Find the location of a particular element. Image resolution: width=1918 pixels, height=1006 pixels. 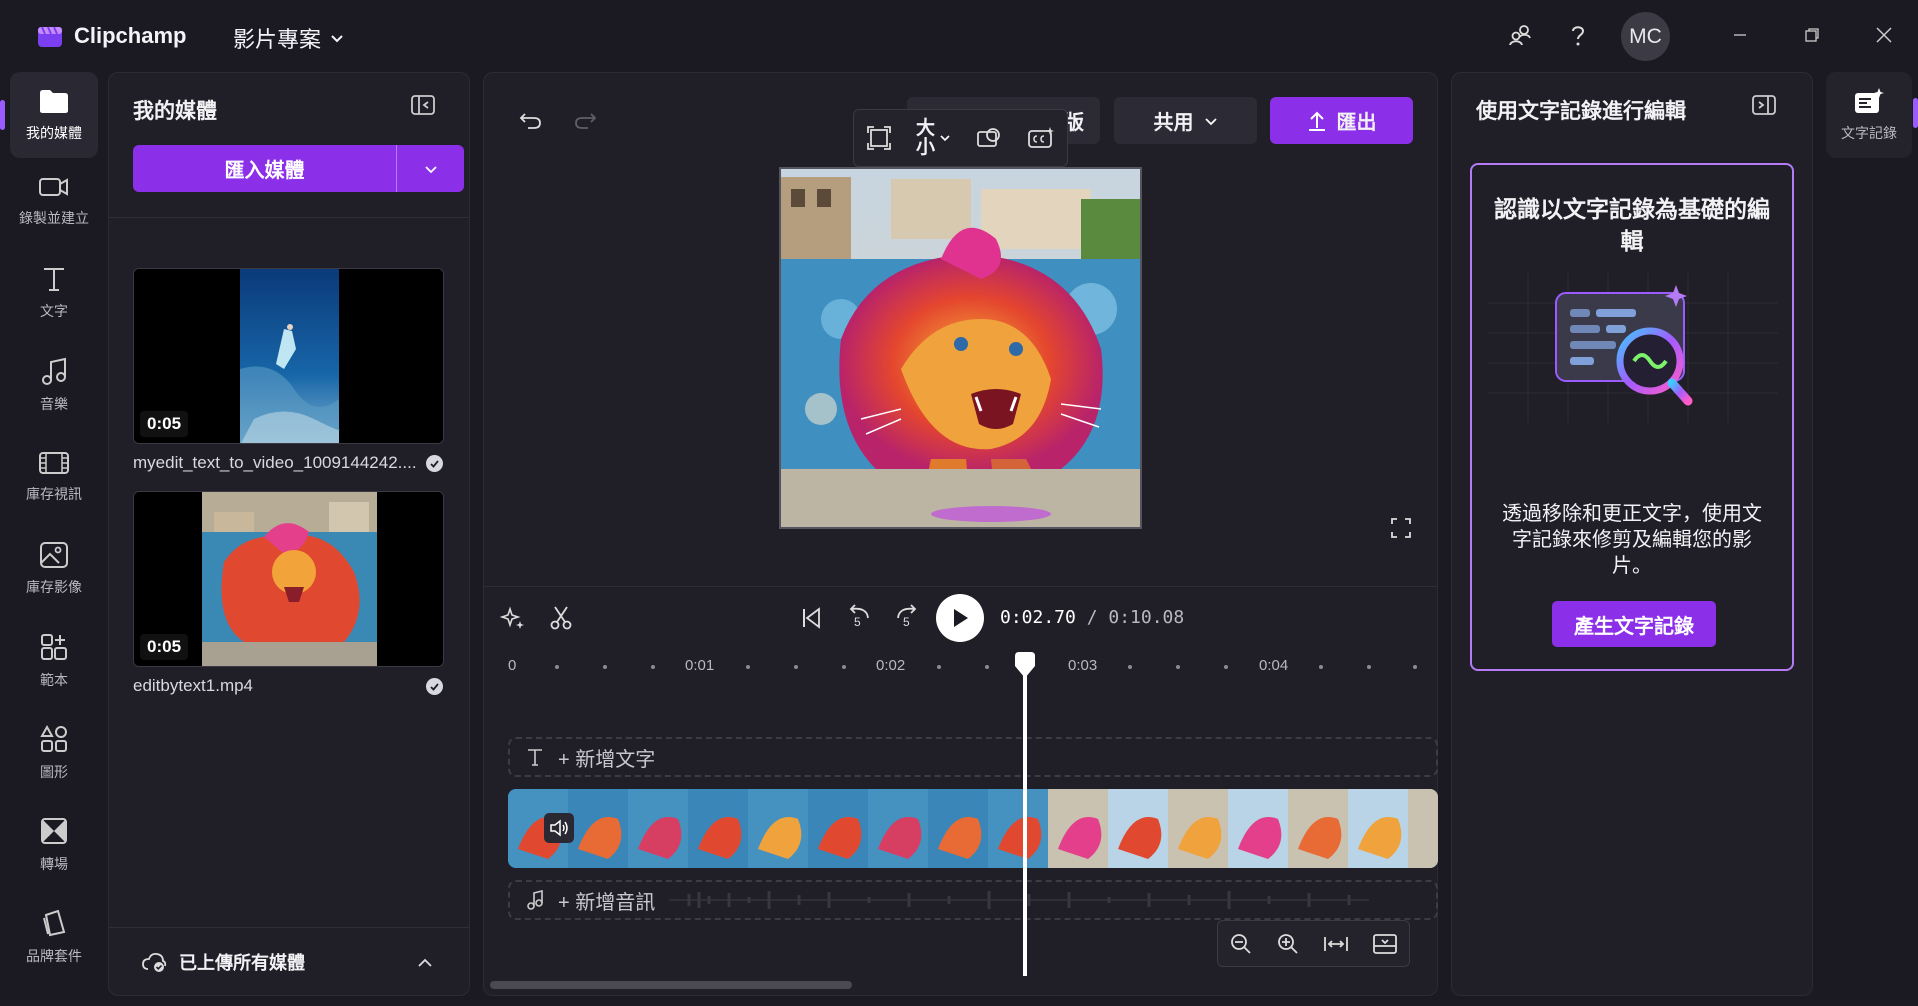

nav-templates: 範本 is located at coordinates (54, 661).